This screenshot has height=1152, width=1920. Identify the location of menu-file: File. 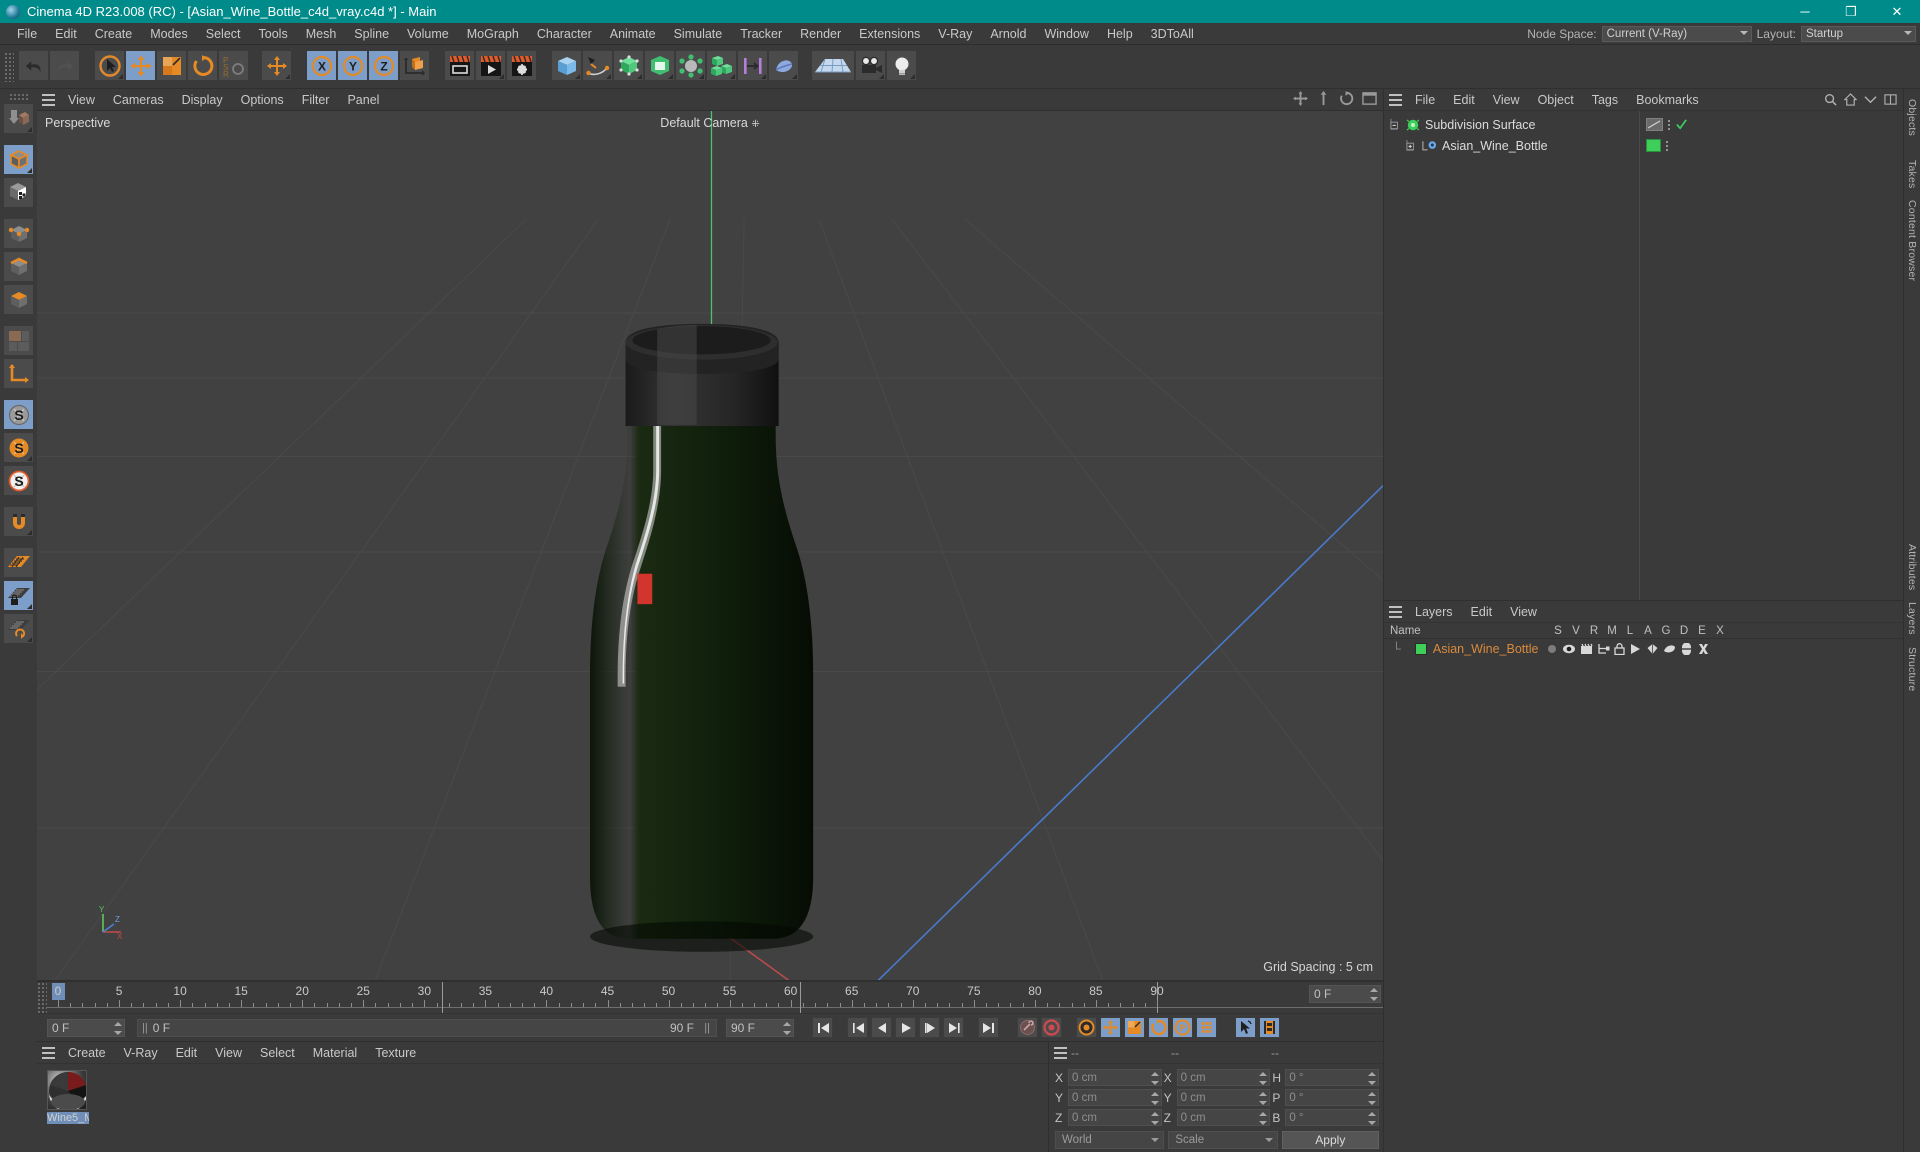
(27, 34).